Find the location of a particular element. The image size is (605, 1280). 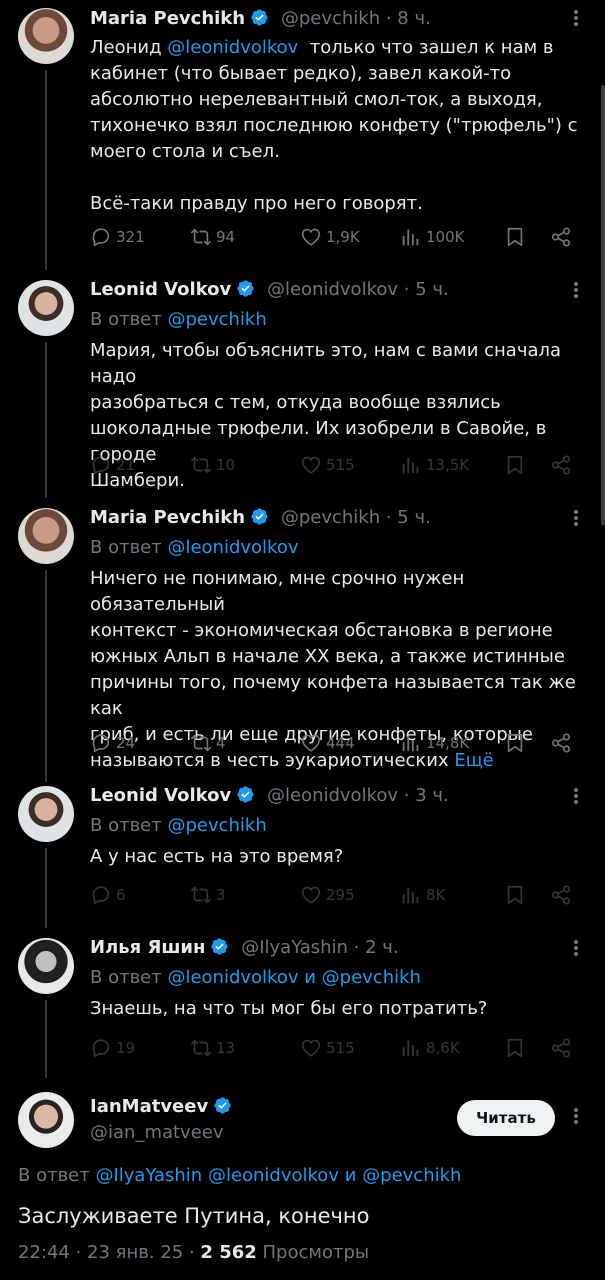

views-button: 8,6K is located at coordinates (430, 1048).